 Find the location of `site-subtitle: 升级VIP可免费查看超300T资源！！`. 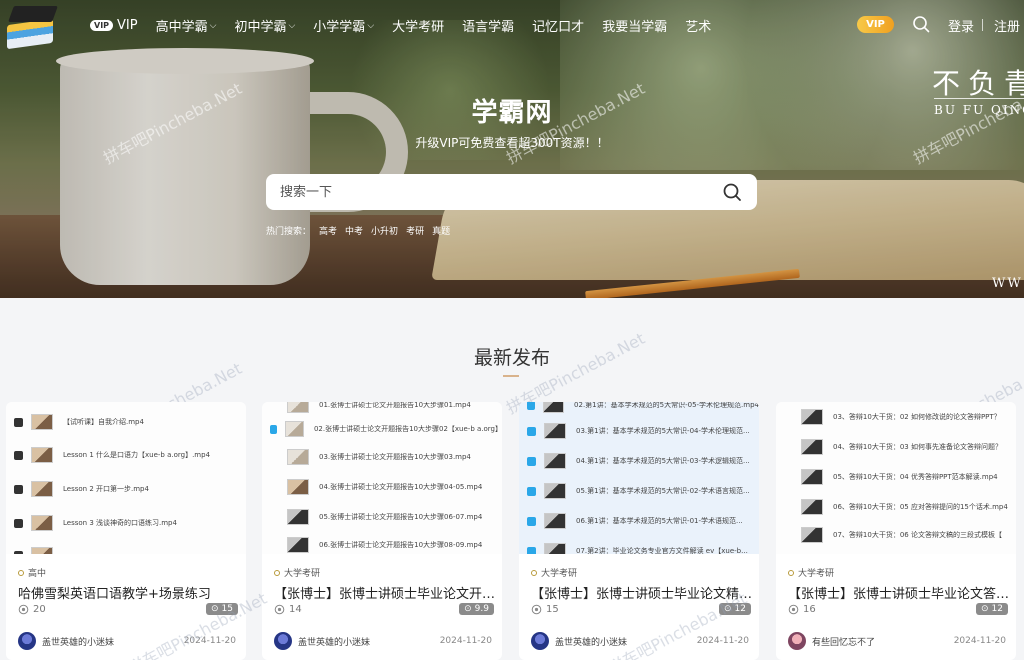

site-subtitle: 升级VIP可免费查看超300T资源！！ is located at coordinates (512, 143).